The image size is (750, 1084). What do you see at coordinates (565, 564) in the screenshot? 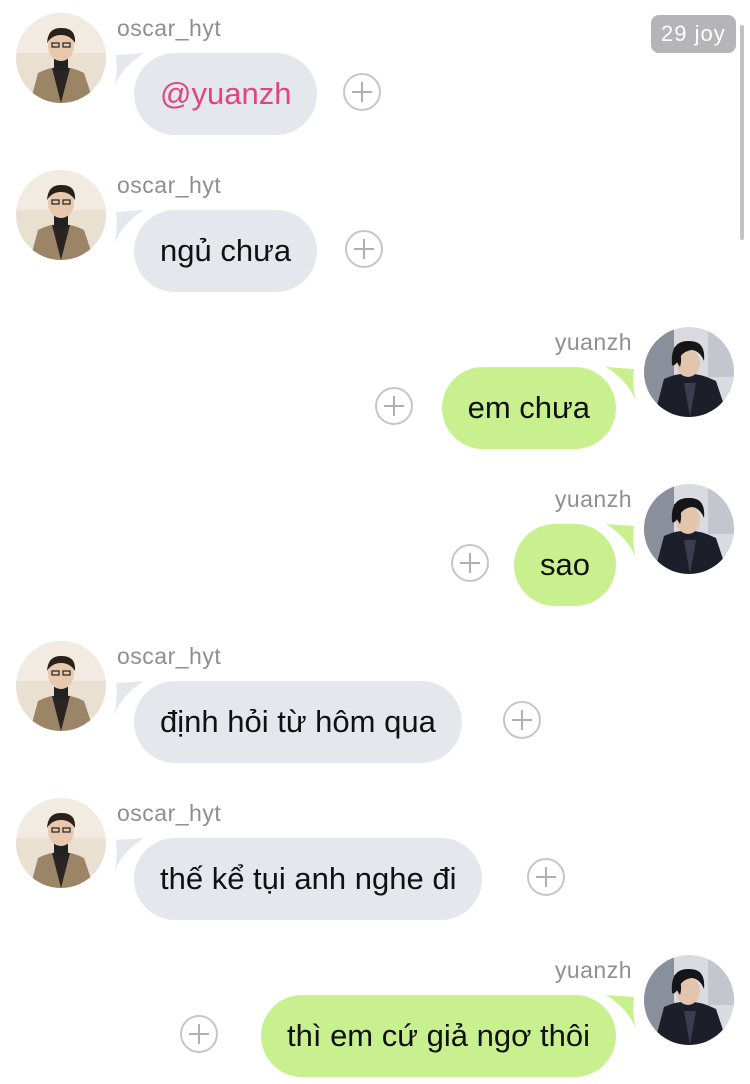
I see `message-text: sao` at bounding box center [565, 564].